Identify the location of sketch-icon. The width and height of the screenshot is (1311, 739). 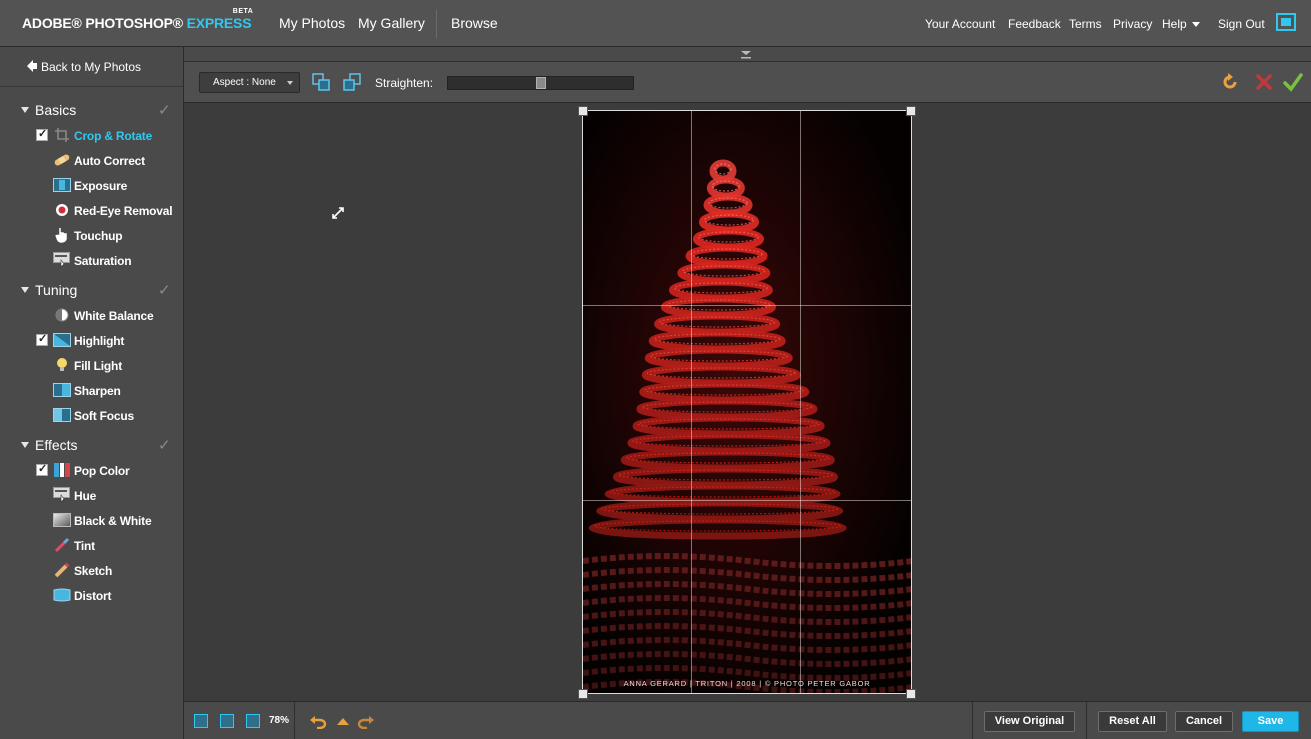
(62, 570).